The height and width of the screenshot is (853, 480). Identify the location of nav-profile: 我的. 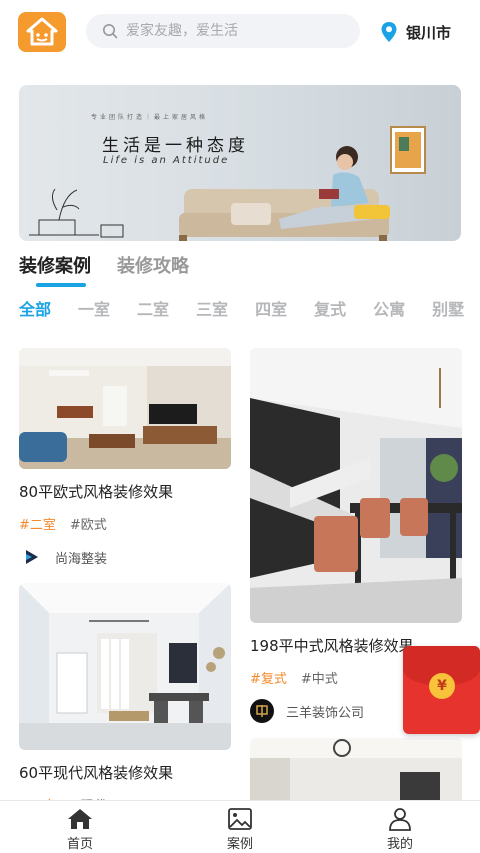
(400, 827).